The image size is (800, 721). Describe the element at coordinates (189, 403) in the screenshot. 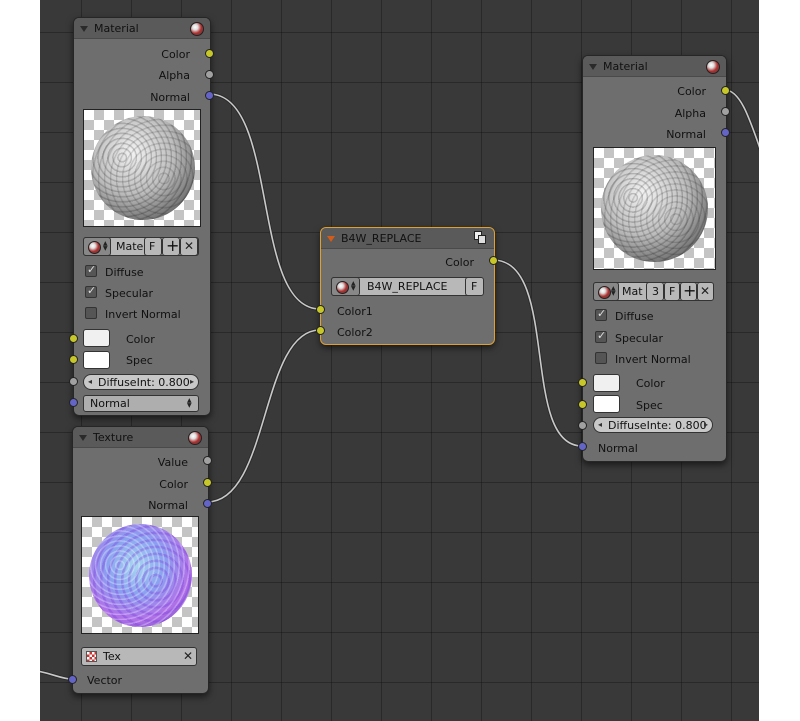

I see `dropdown-arrows-icon: ▲ ▼` at that location.